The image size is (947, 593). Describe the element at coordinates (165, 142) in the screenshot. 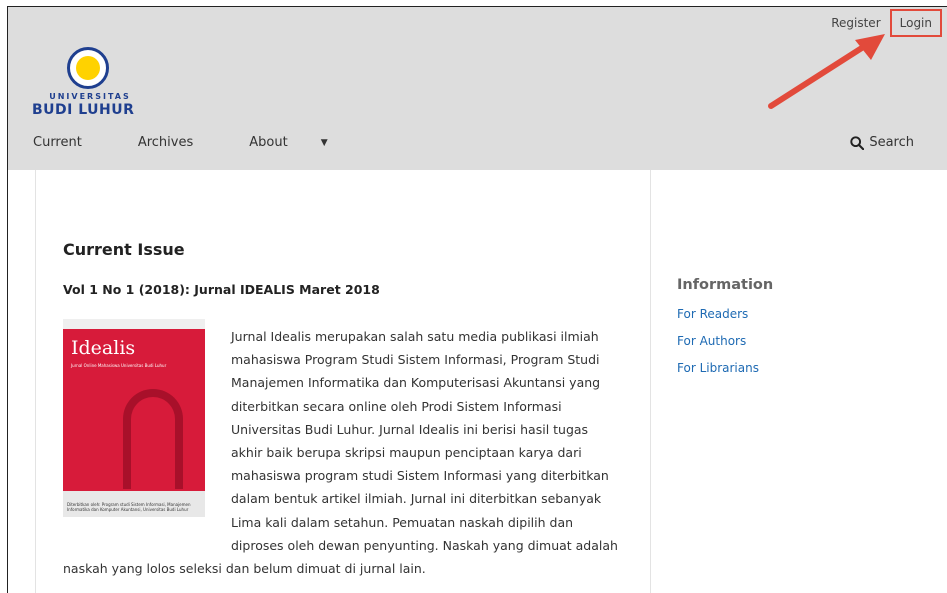

I see `nav-item-label: Archives` at that location.